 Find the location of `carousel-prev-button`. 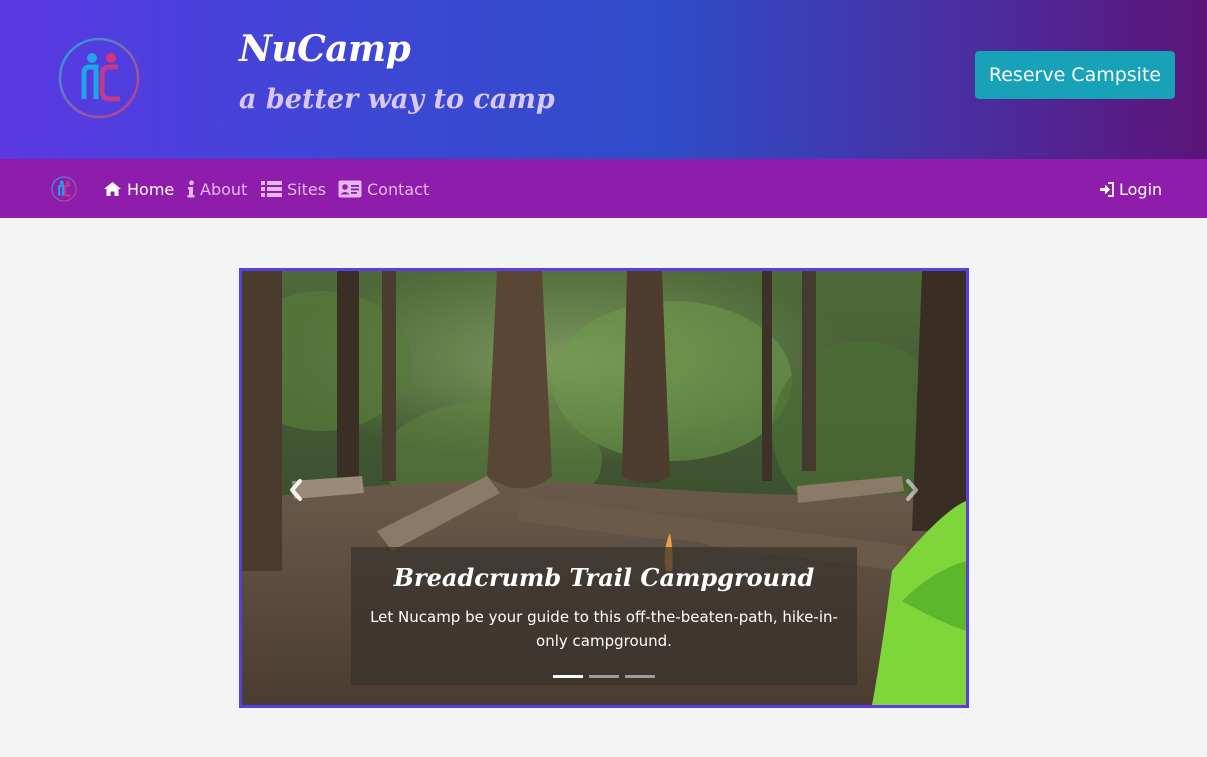

carousel-prev-button is located at coordinates (296, 490).